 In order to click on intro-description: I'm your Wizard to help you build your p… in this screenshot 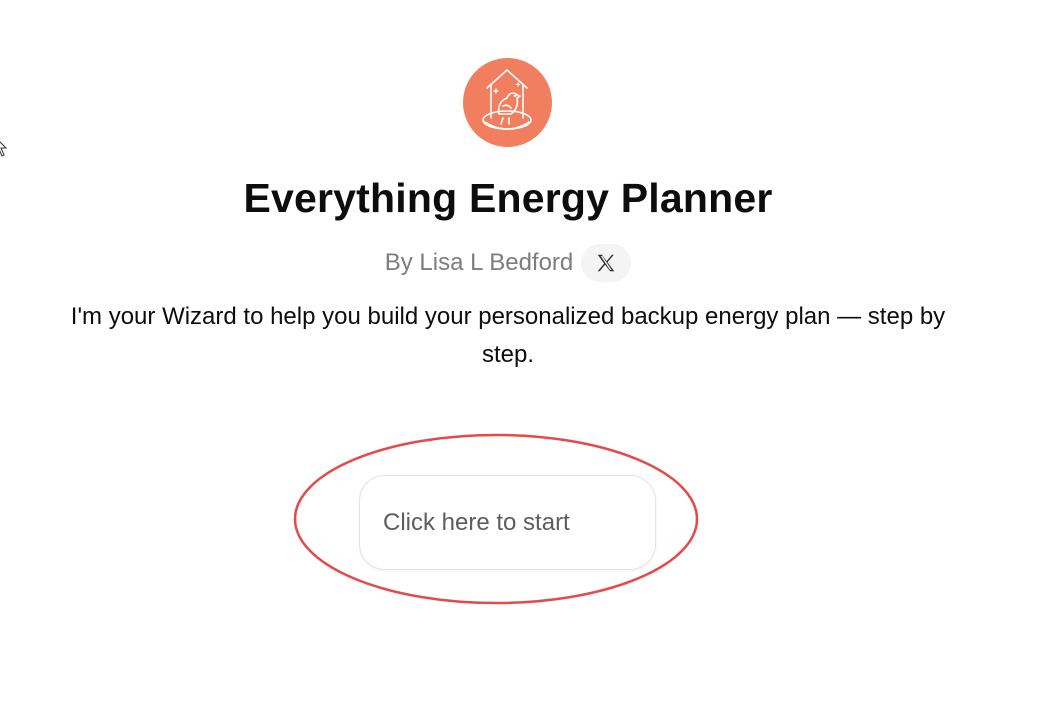, I will do `click(508, 335)`.